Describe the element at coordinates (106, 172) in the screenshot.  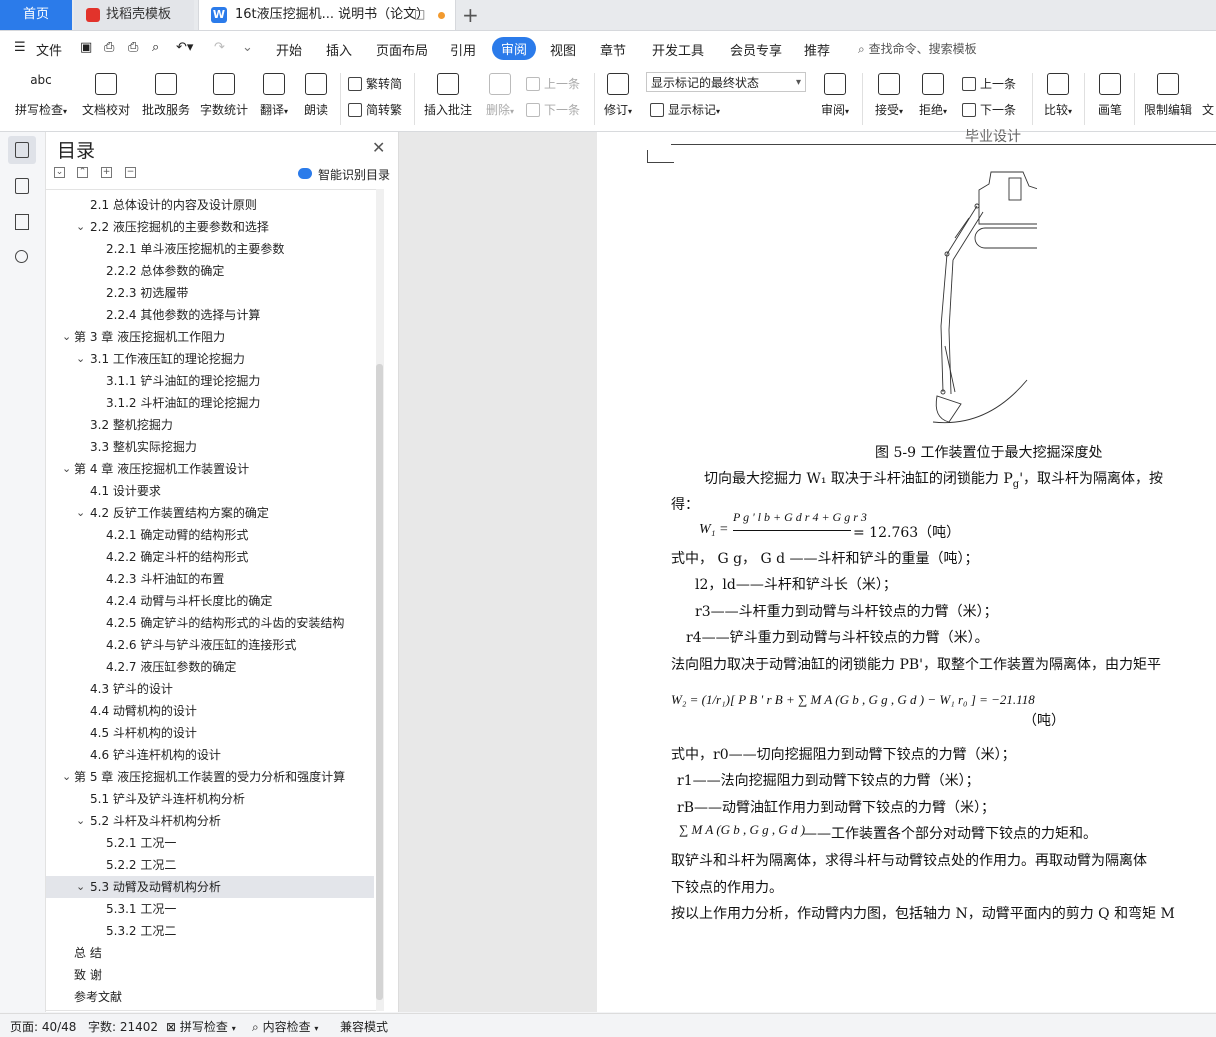
I see `add-heading-icon: +` at that location.